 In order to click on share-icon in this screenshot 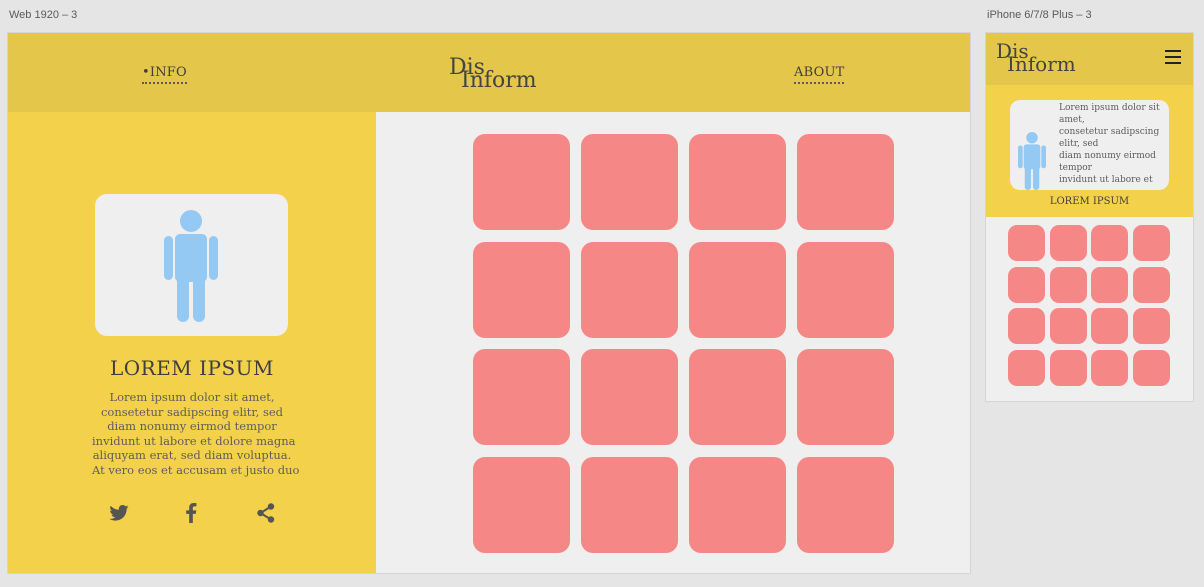, I will do `click(266, 513)`.